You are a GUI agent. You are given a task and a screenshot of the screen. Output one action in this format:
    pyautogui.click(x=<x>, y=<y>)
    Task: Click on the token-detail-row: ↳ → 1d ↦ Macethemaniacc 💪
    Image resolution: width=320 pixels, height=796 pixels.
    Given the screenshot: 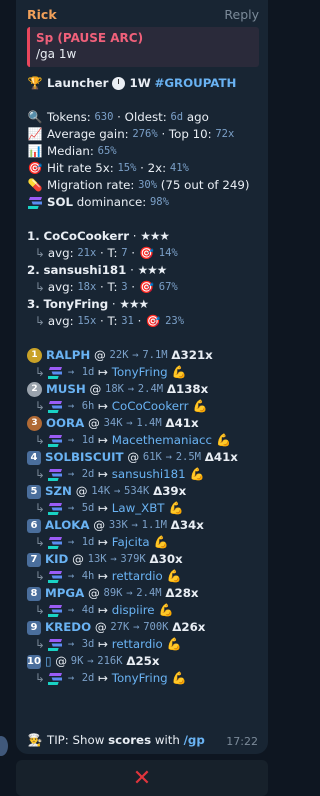 What is the action you would take?
    pyautogui.click(x=133, y=440)
    